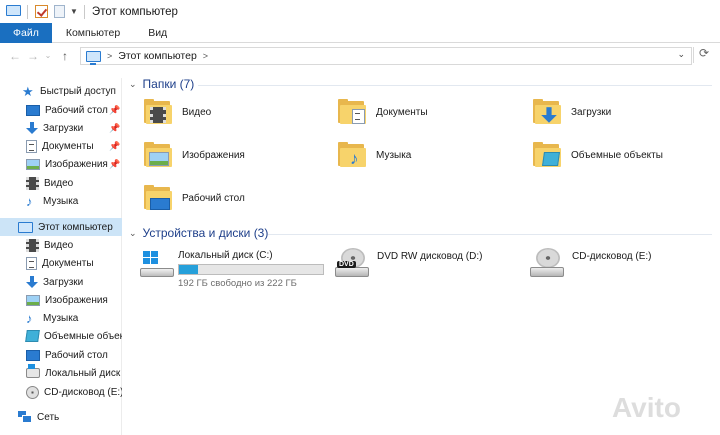 This screenshot has height=435, width=720. I want to click on tab-file: Файл, so click(26, 33).